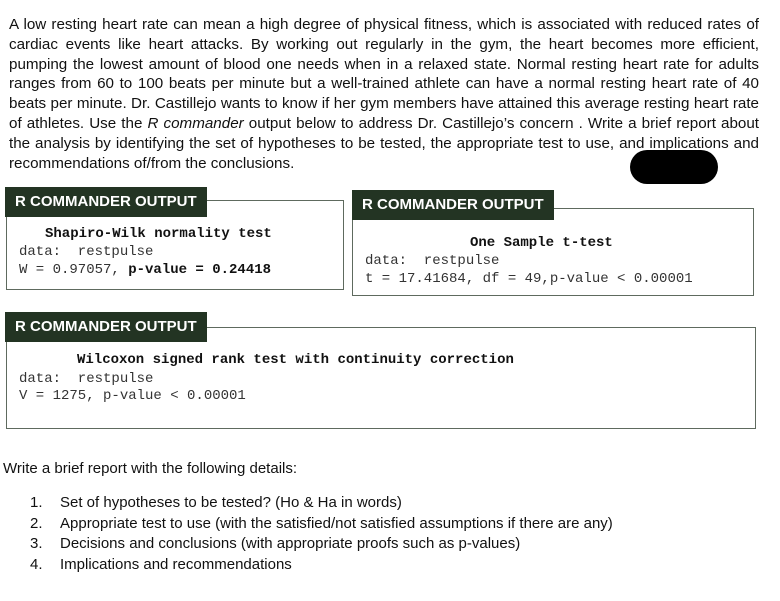  Describe the element at coordinates (86, 379) in the screenshot. I see `wilcoxon-data-line: data: restpulse` at that location.